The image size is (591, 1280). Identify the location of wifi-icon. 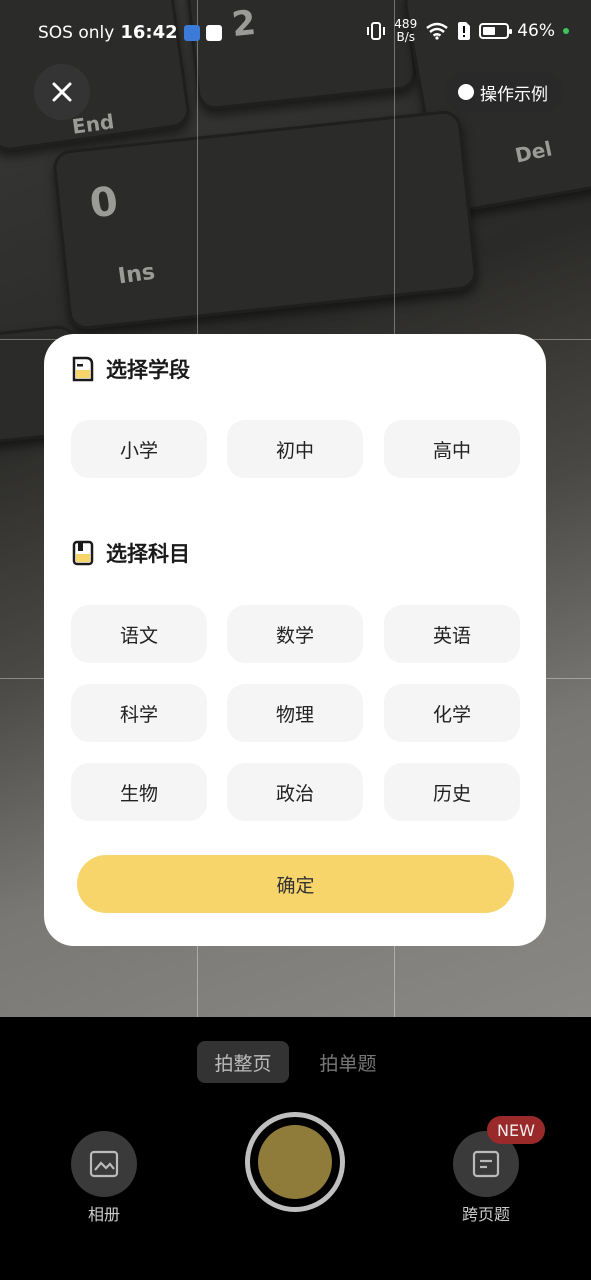
(437, 31).